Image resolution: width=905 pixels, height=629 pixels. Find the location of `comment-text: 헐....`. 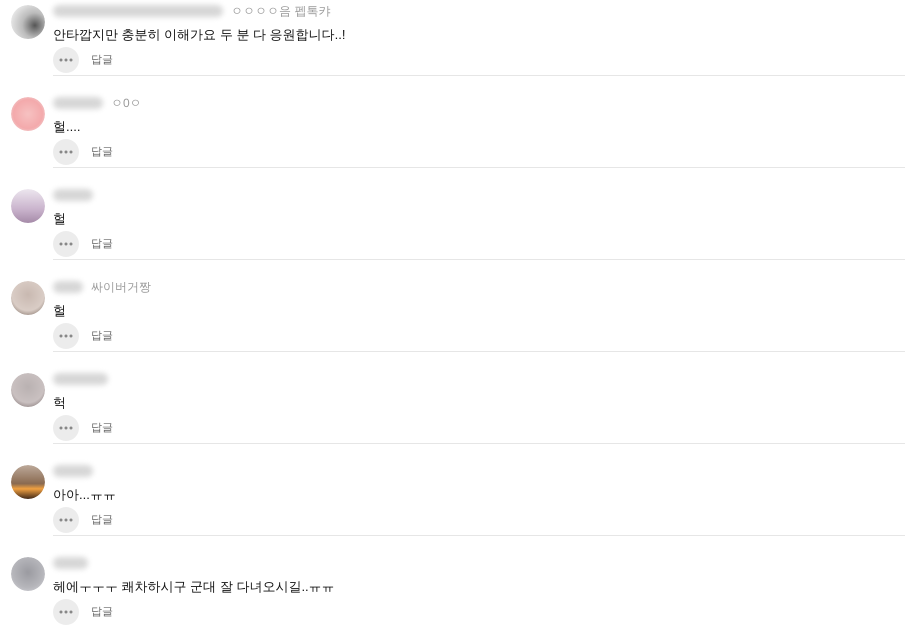

comment-text: 헐.... is located at coordinates (66, 127).